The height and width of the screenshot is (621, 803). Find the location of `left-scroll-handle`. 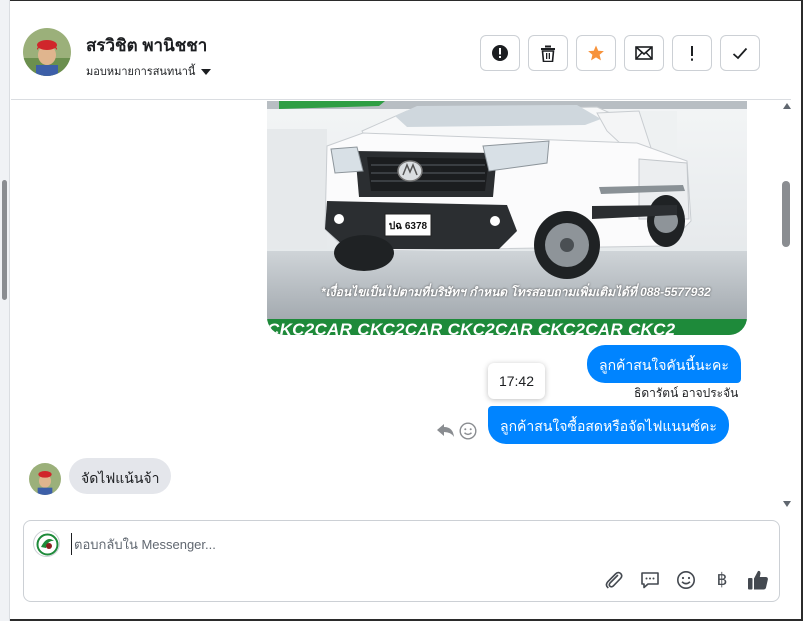

left-scroll-handle is located at coordinates (4, 240).